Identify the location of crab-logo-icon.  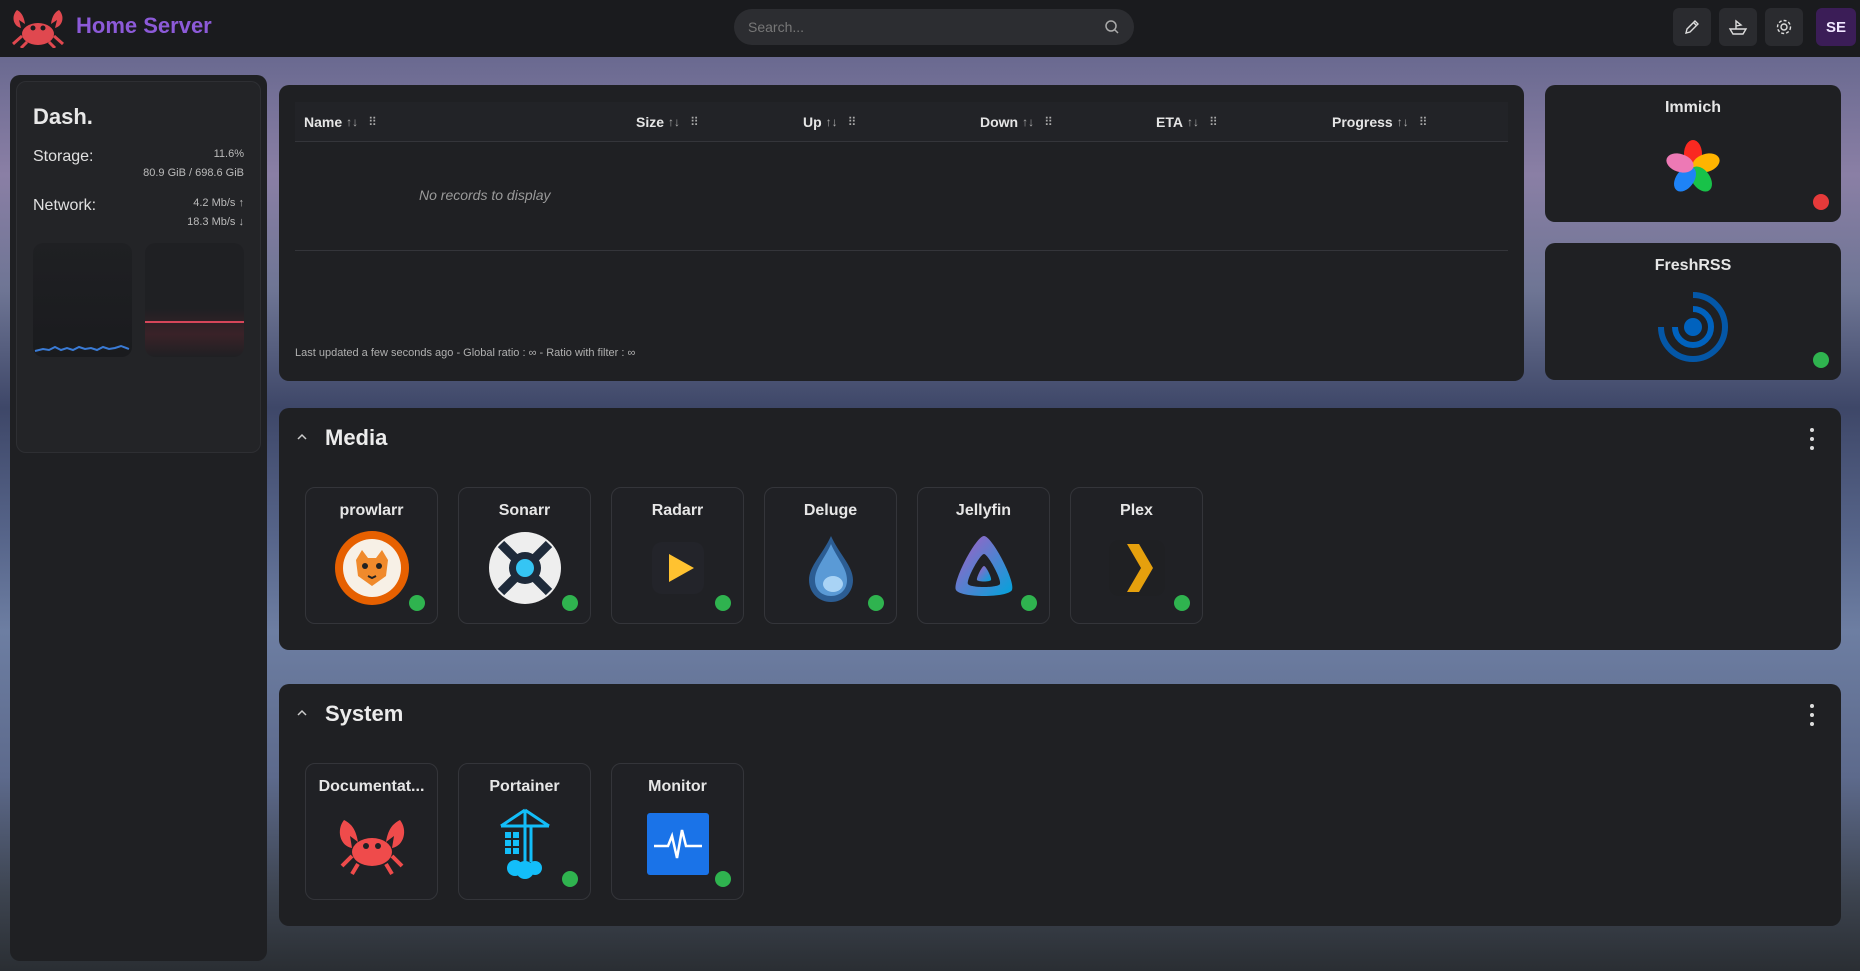
(38, 27).